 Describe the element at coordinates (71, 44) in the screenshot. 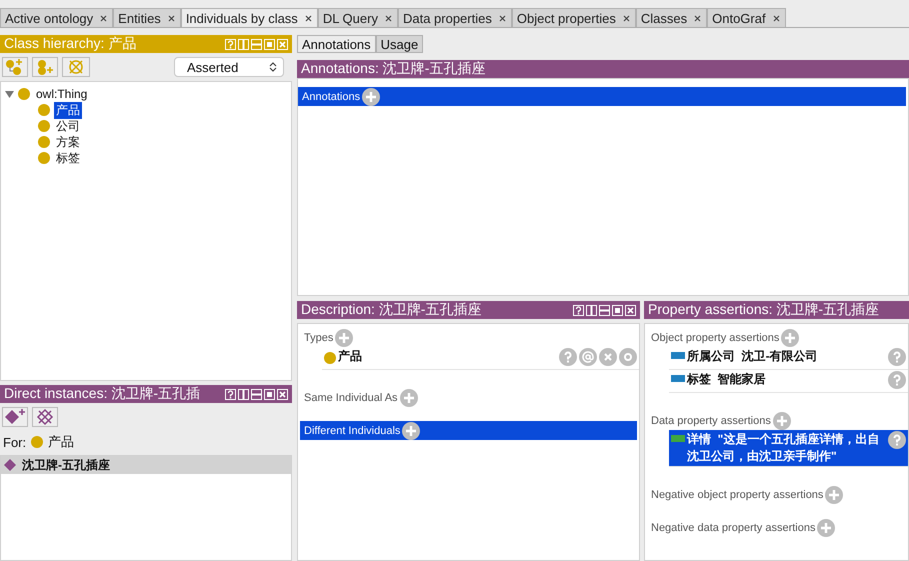

I see `panel-title: Class hierarchy: 产品` at that location.